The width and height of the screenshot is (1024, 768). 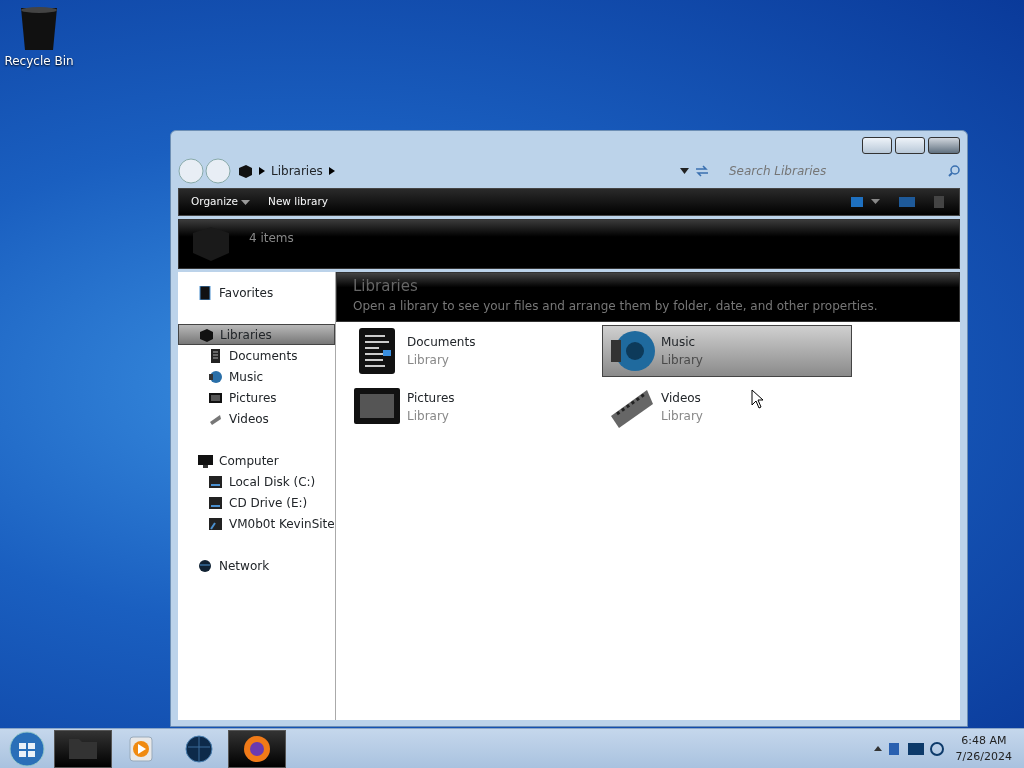 What do you see at coordinates (298, 202) in the screenshot?
I see `toolbar-button: New library` at bounding box center [298, 202].